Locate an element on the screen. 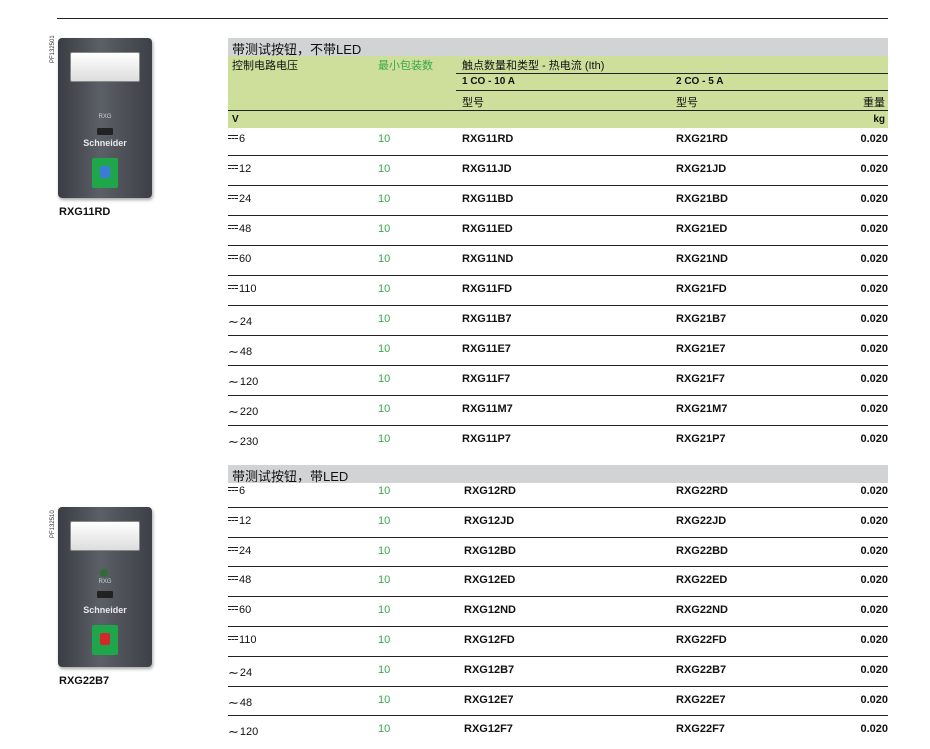  col-ref1: 型号 is located at coordinates (473, 103).